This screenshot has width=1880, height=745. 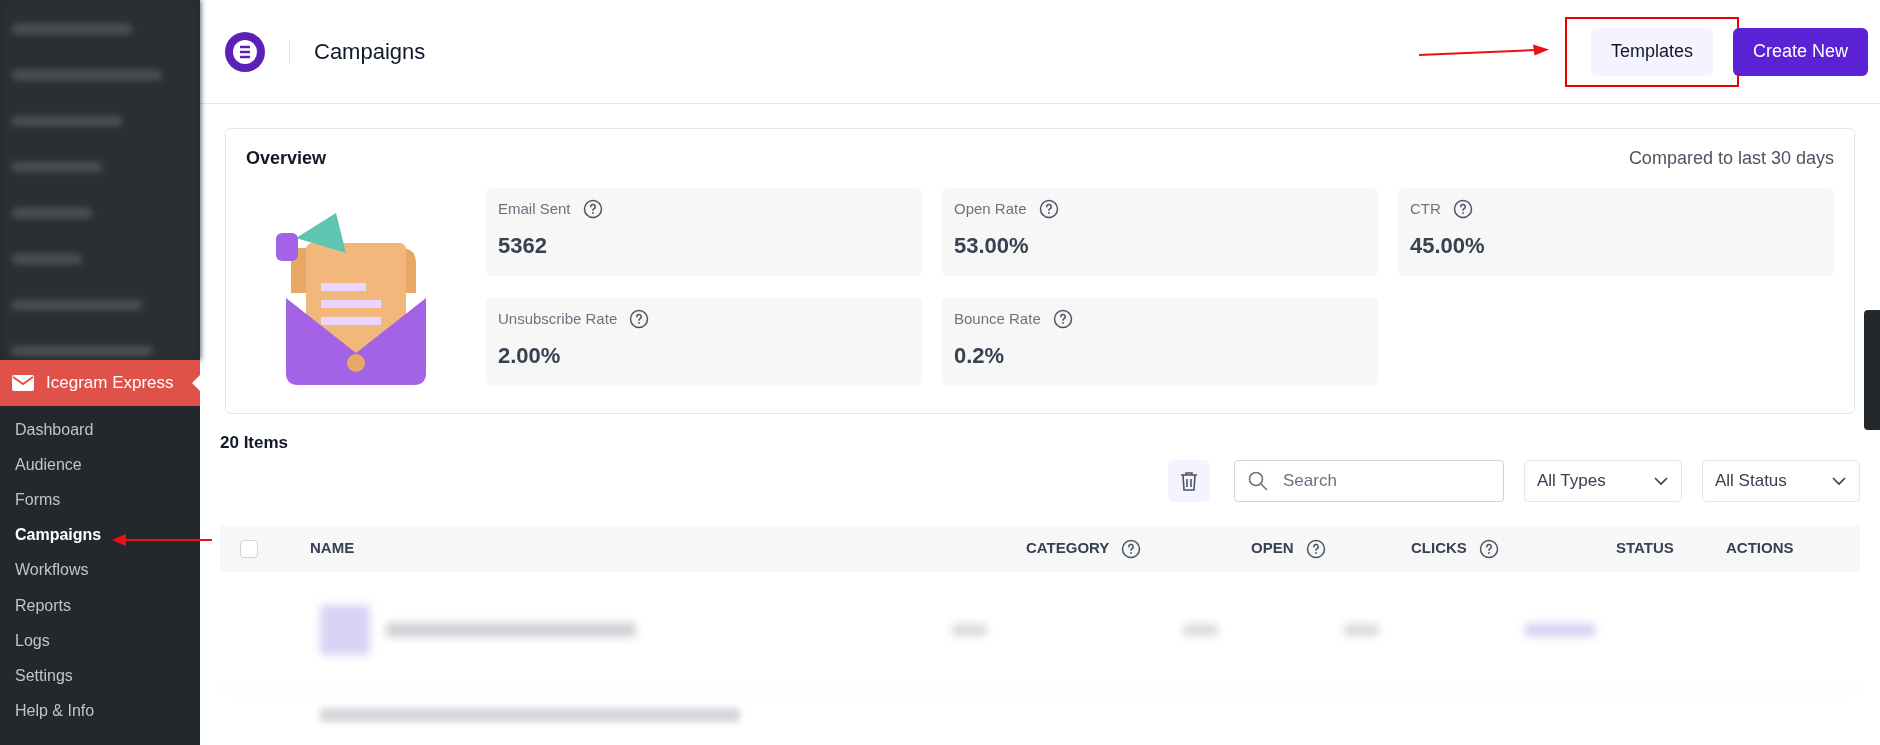 What do you see at coordinates (196, 383) in the screenshot?
I see `pointer-icon` at bounding box center [196, 383].